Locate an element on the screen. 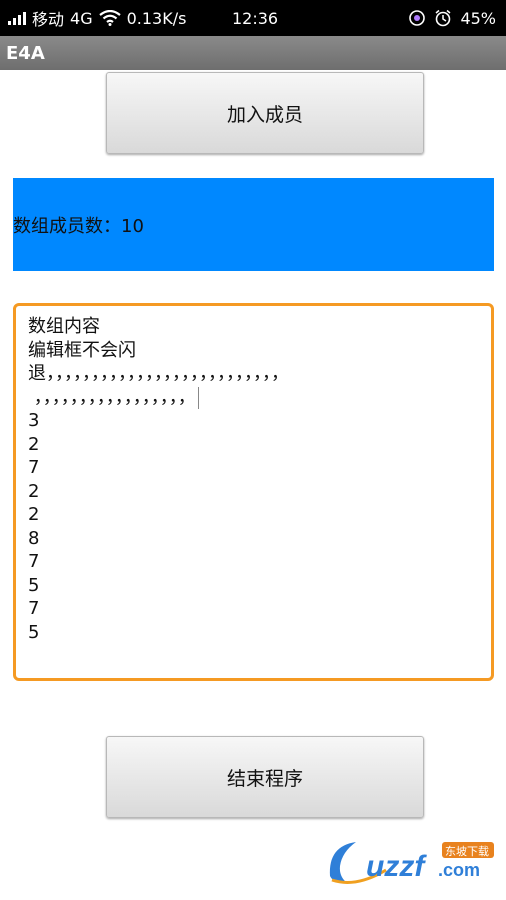 This screenshot has width=506, height=900. dnd-icon is located at coordinates (417, 18).